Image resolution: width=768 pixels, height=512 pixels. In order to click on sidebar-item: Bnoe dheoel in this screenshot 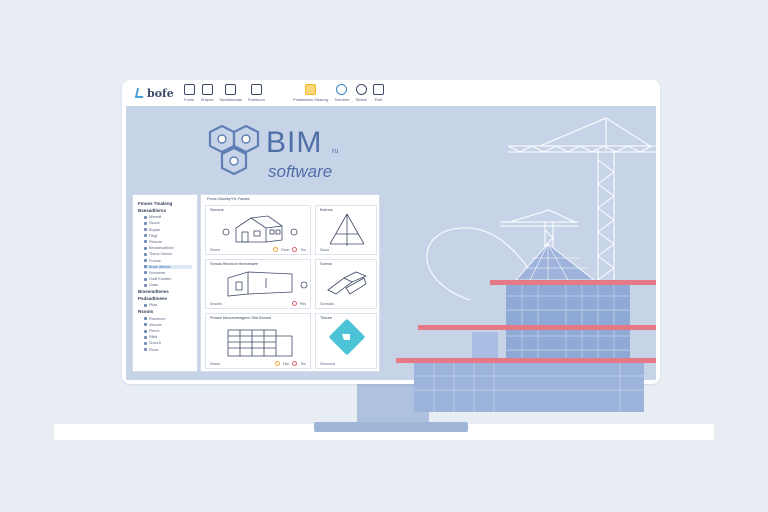, I will do `click(168, 266)`.